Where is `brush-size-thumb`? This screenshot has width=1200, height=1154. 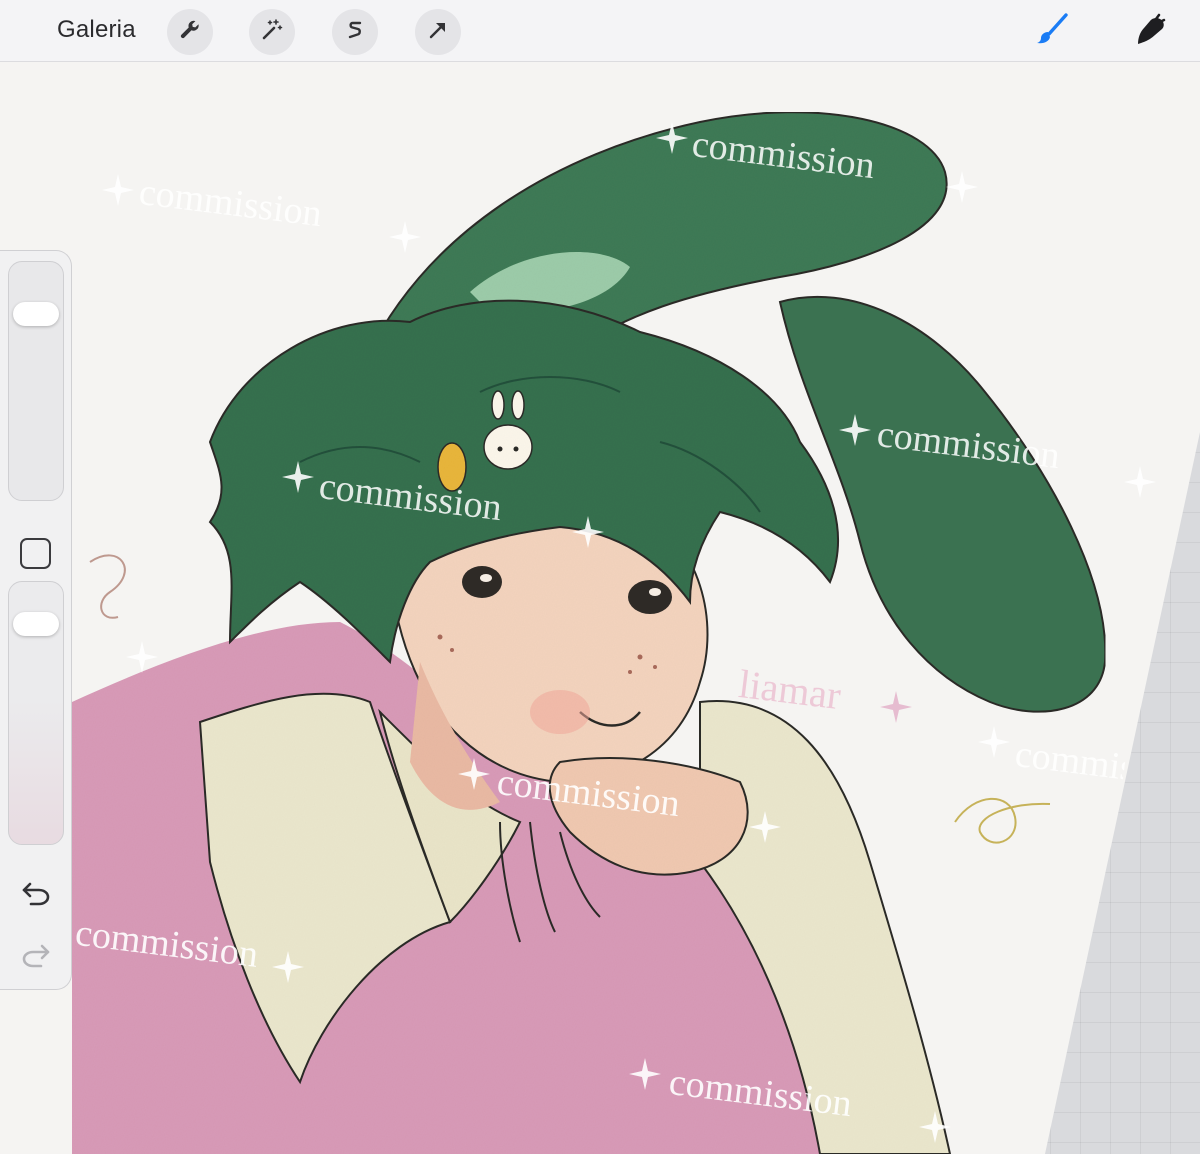 brush-size-thumb is located at coordinates (36, 314).